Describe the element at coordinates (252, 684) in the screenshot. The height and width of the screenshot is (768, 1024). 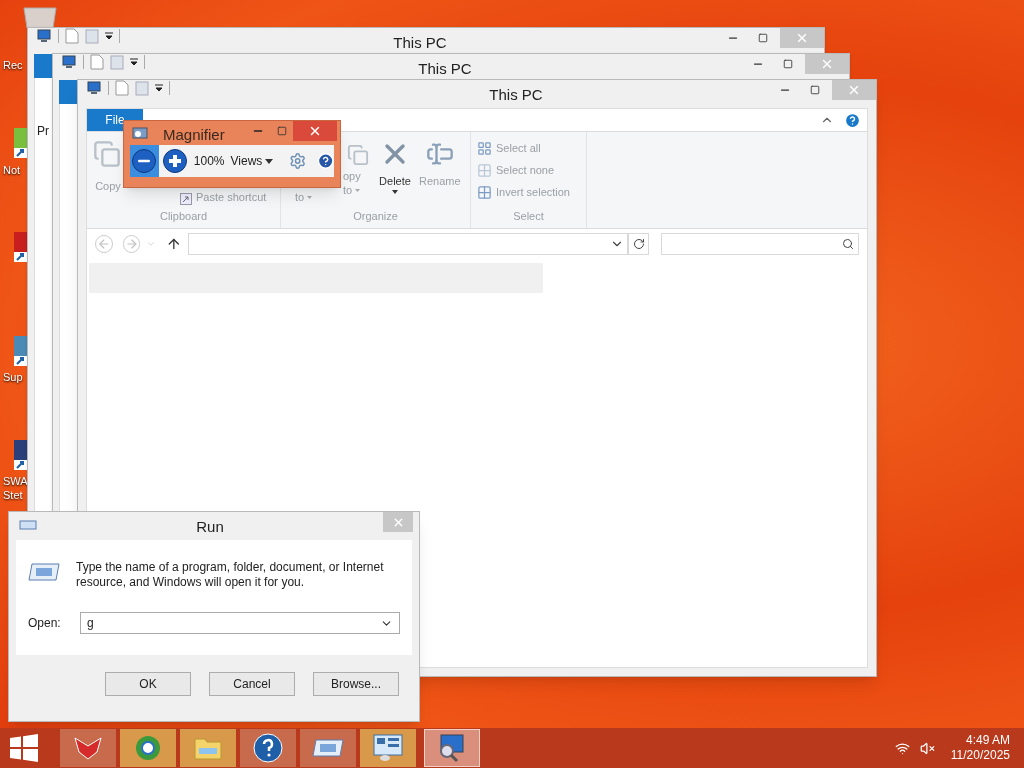
I see `dialog-button: Cancel` at that location.